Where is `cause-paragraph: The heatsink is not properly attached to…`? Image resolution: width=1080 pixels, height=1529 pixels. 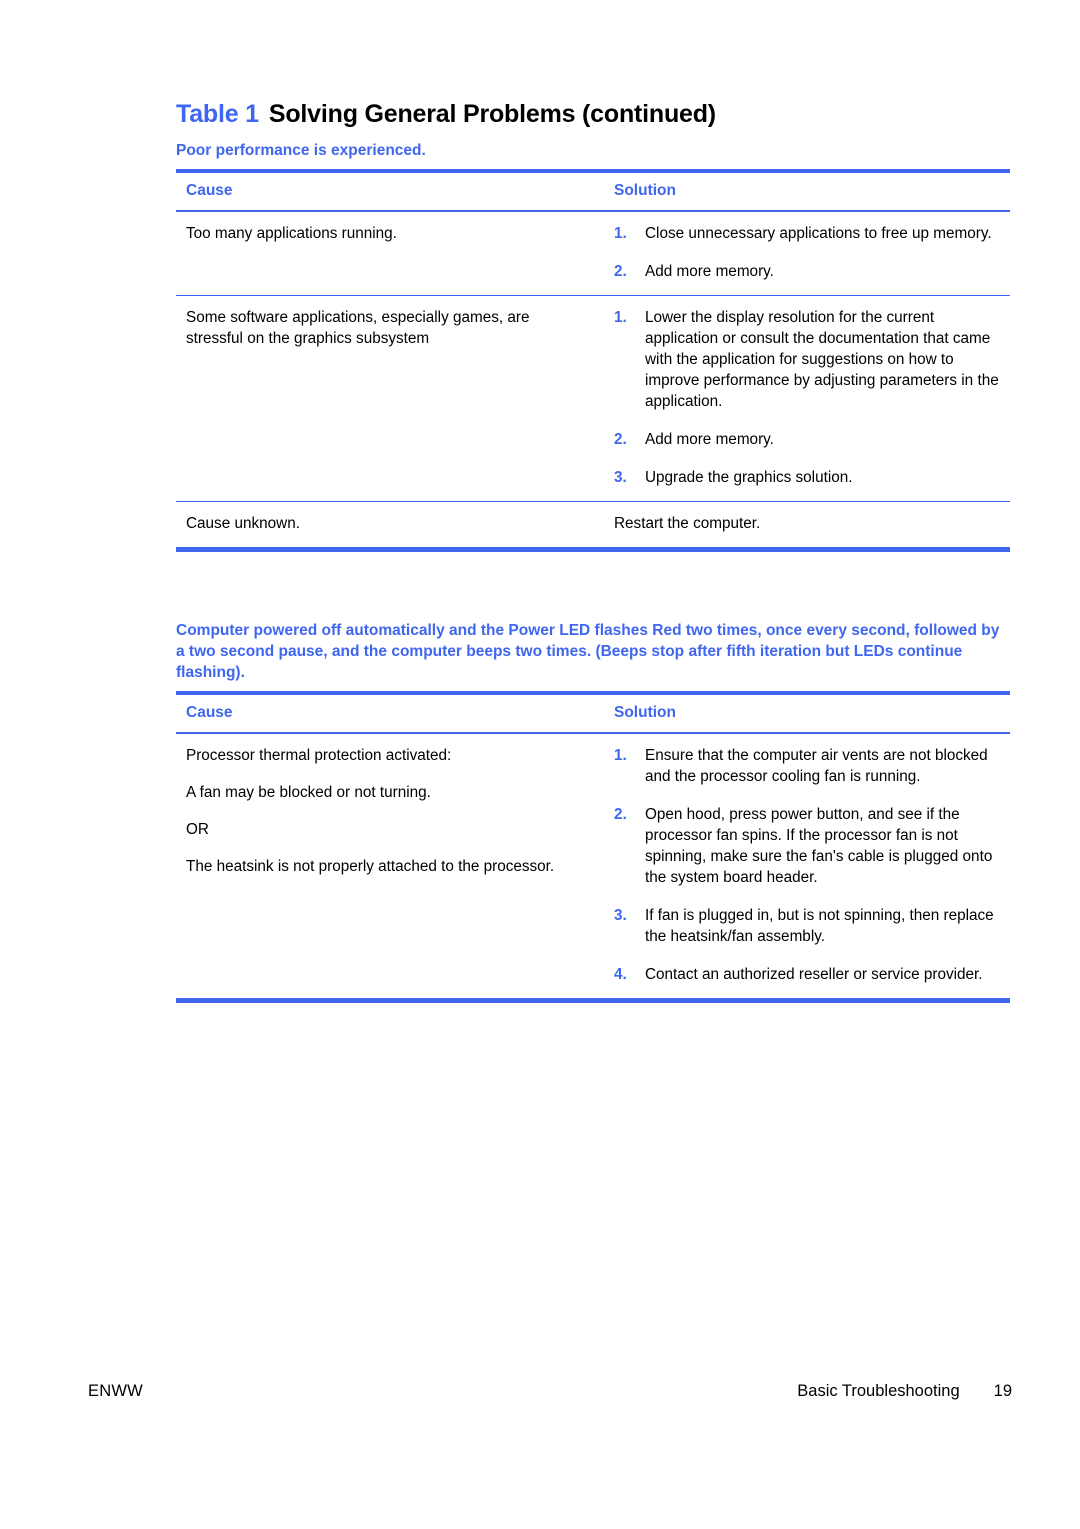 cause-paragraph: The heatsink is not properly attached to… is located at coordinates (370, 866).